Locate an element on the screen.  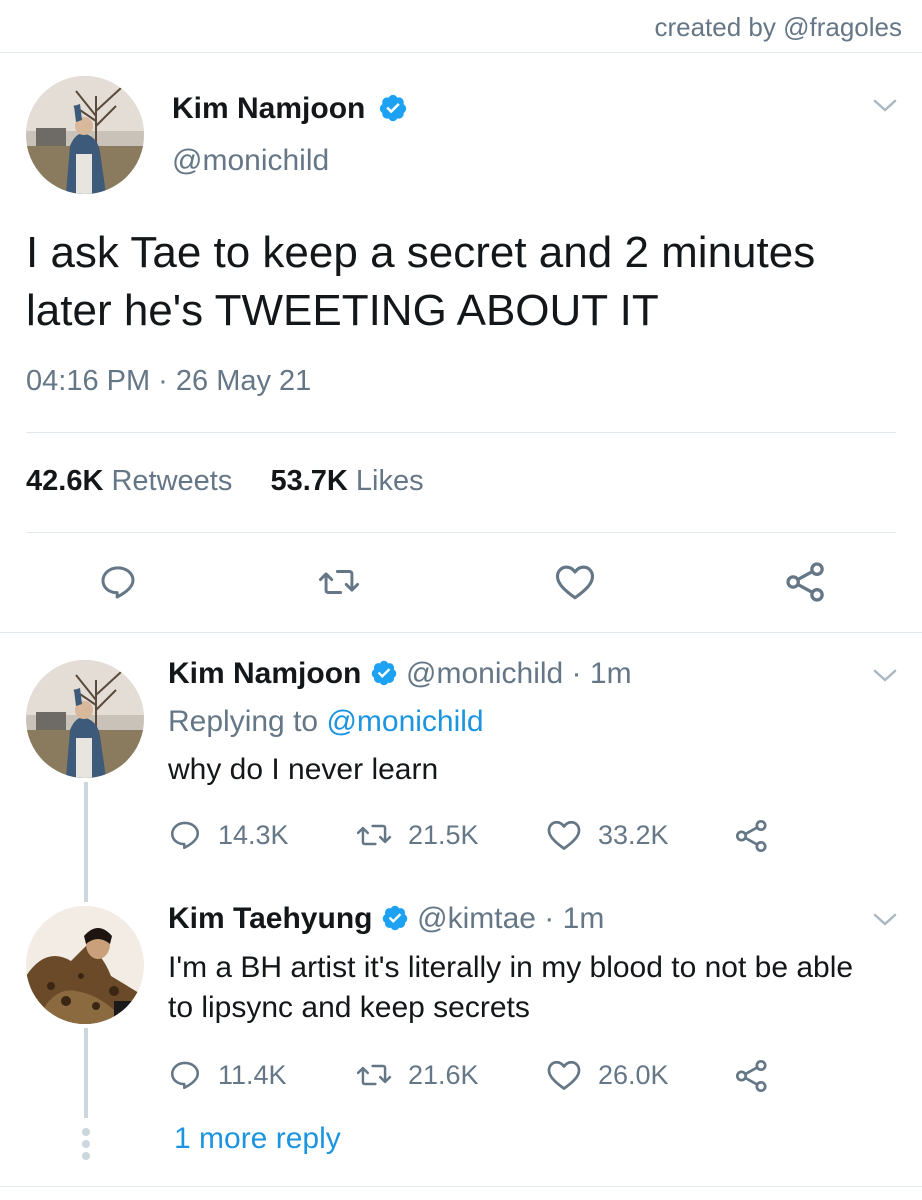
replying-to: Replying to @monichild is located at coordinates (326, 722).